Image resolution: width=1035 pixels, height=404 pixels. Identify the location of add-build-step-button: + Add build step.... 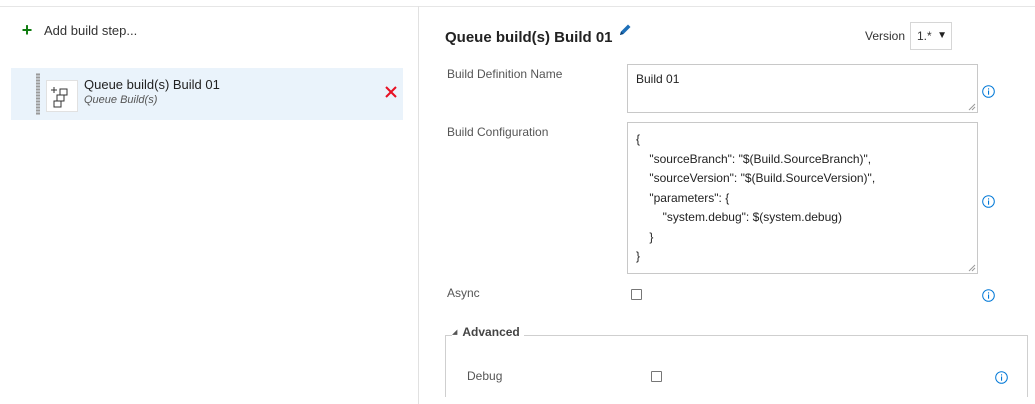
(79, 30).